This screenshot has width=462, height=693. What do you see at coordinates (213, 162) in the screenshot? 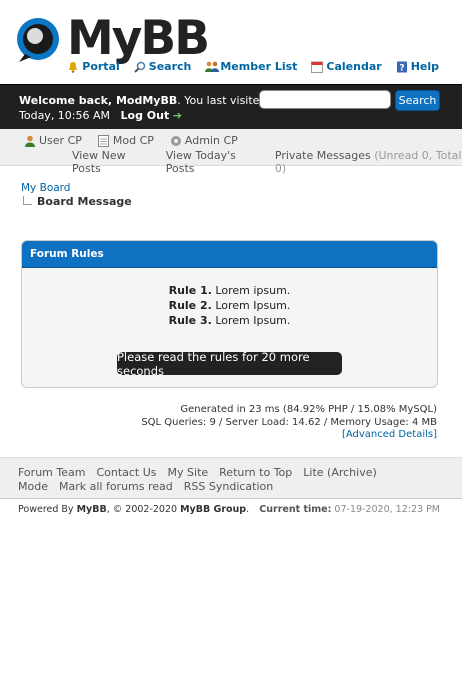
I see `view-todays-posts-link: View Today's Posts` at bounding box center [213, 162].